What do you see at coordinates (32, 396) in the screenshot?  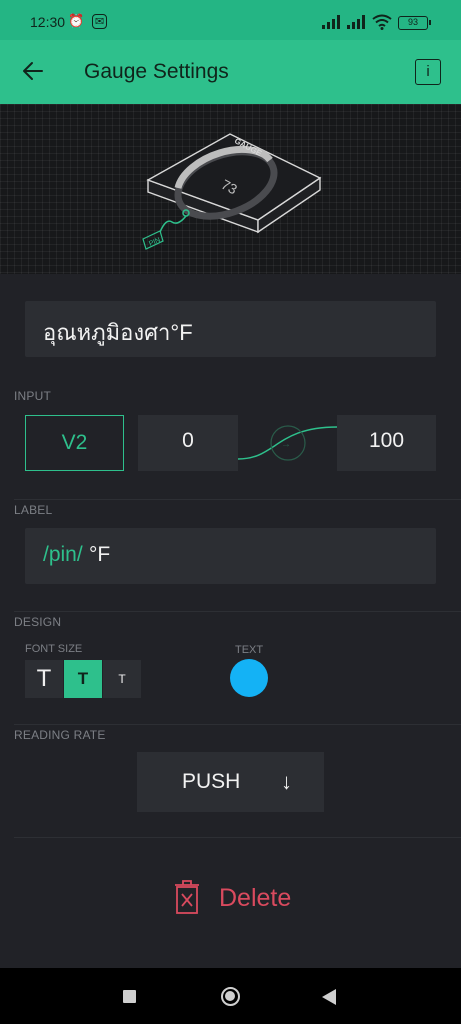 I see `input-section-label: INPUT` at bounding box center [32, 396].